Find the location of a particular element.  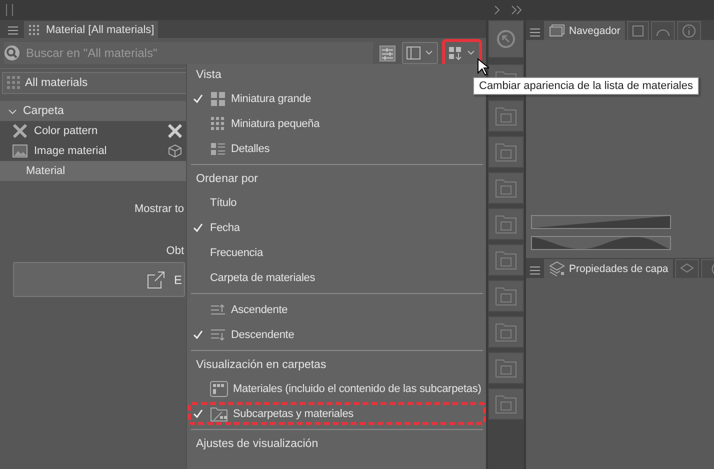

menu-heading: Visualización en carpetas is located at coordinates (261, 365).